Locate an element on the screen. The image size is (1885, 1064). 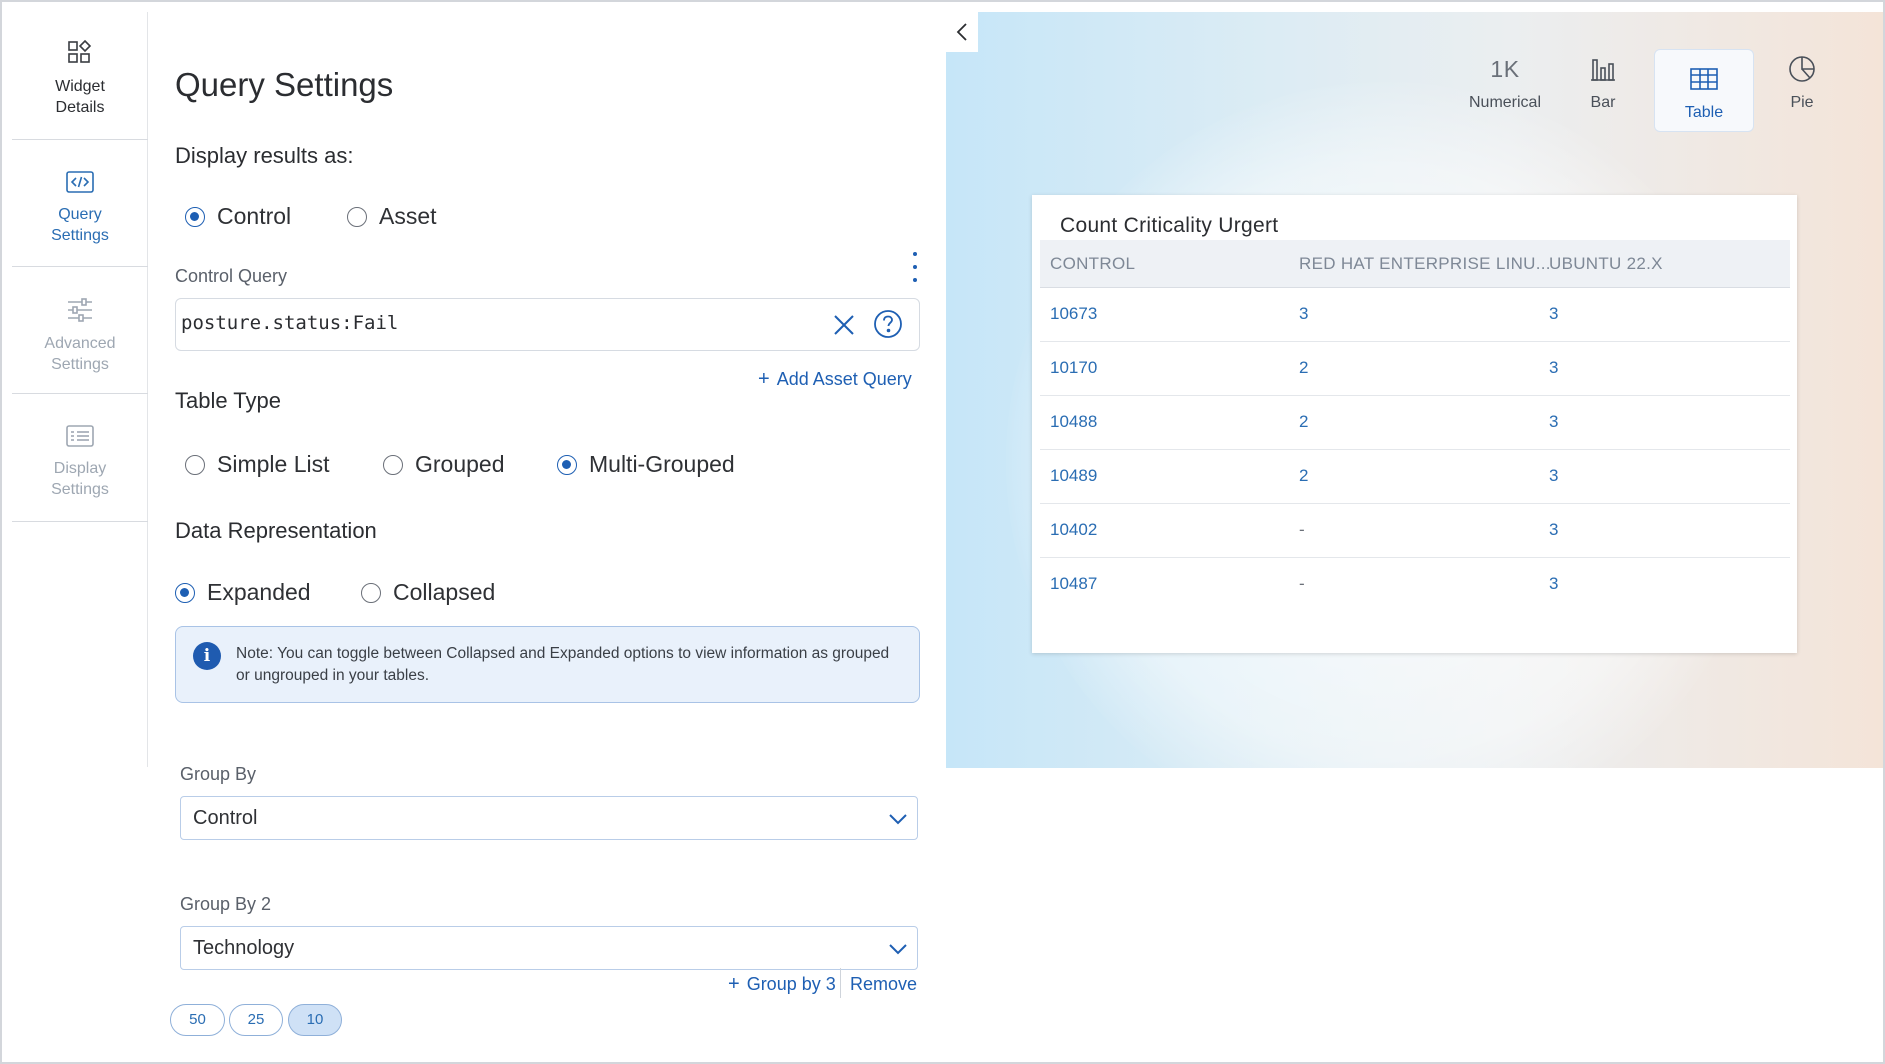
nav-item-display-settings: Display Settings is located at coordinates (80, 458).